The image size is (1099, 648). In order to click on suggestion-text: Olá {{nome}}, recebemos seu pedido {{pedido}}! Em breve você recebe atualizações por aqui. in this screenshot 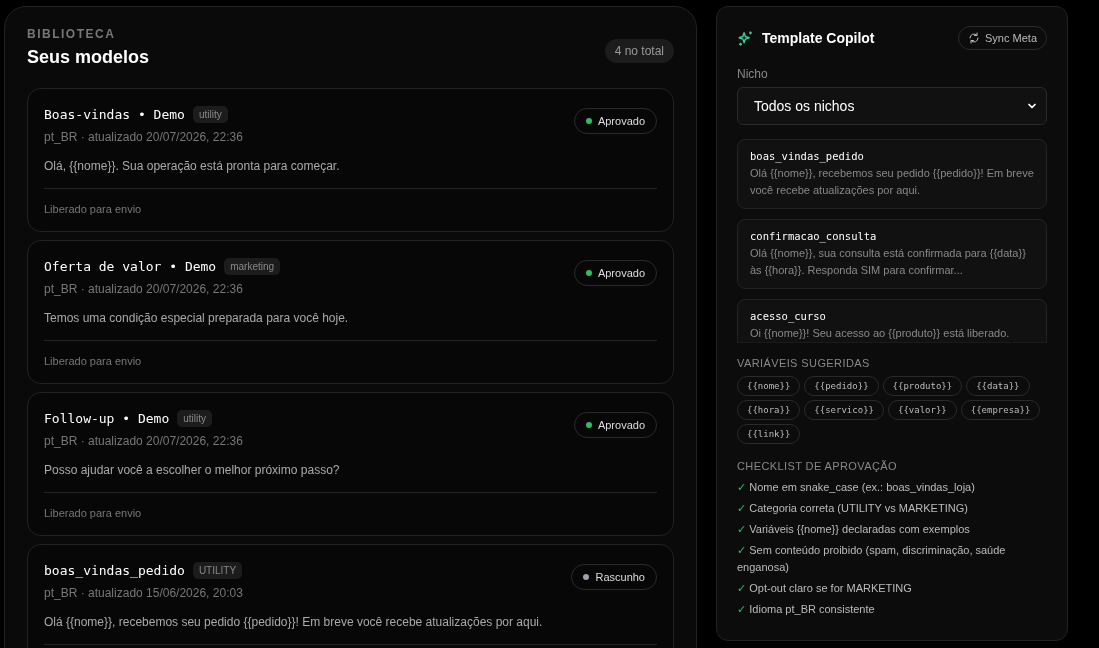, I will do `click(892, 182)`.